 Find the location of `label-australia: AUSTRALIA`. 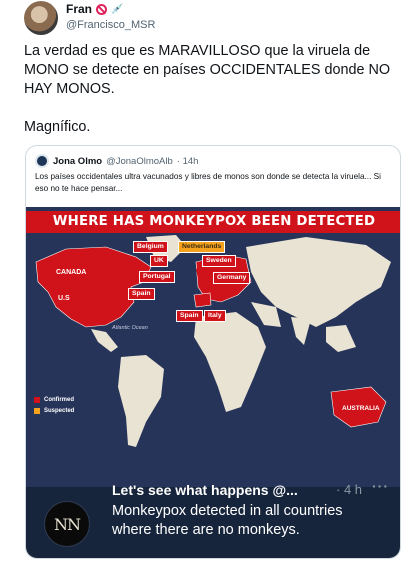

label-australia: AUSTRALIA is located at coordinates (361, 408).